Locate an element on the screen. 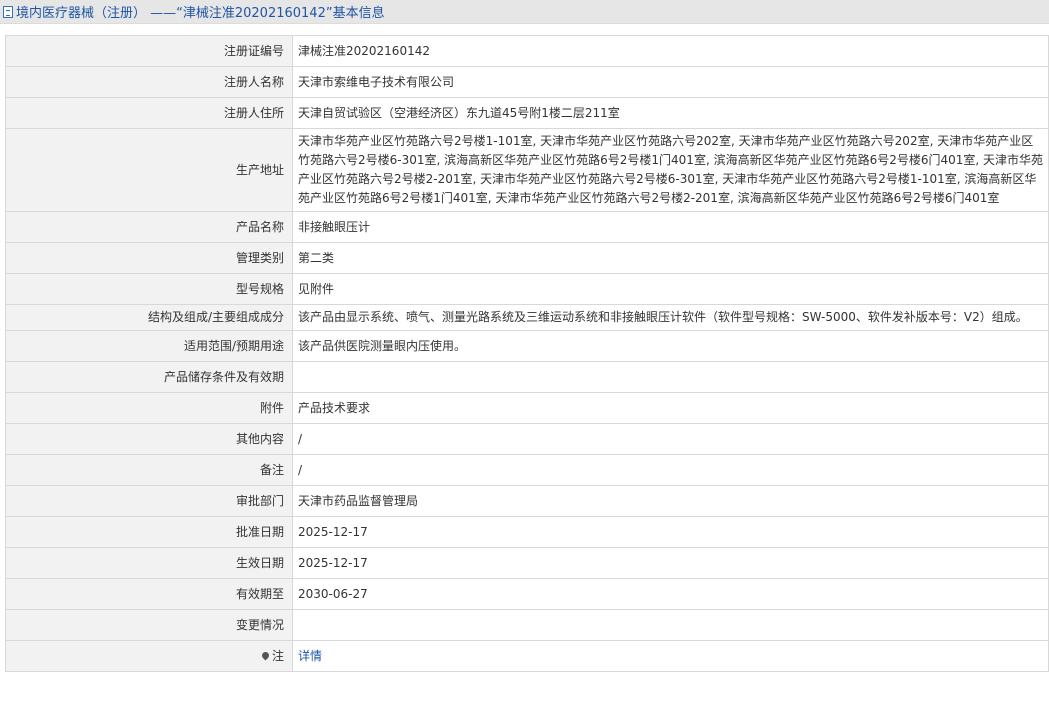  row-label-note: 注 is located at coordinates (149, 656).